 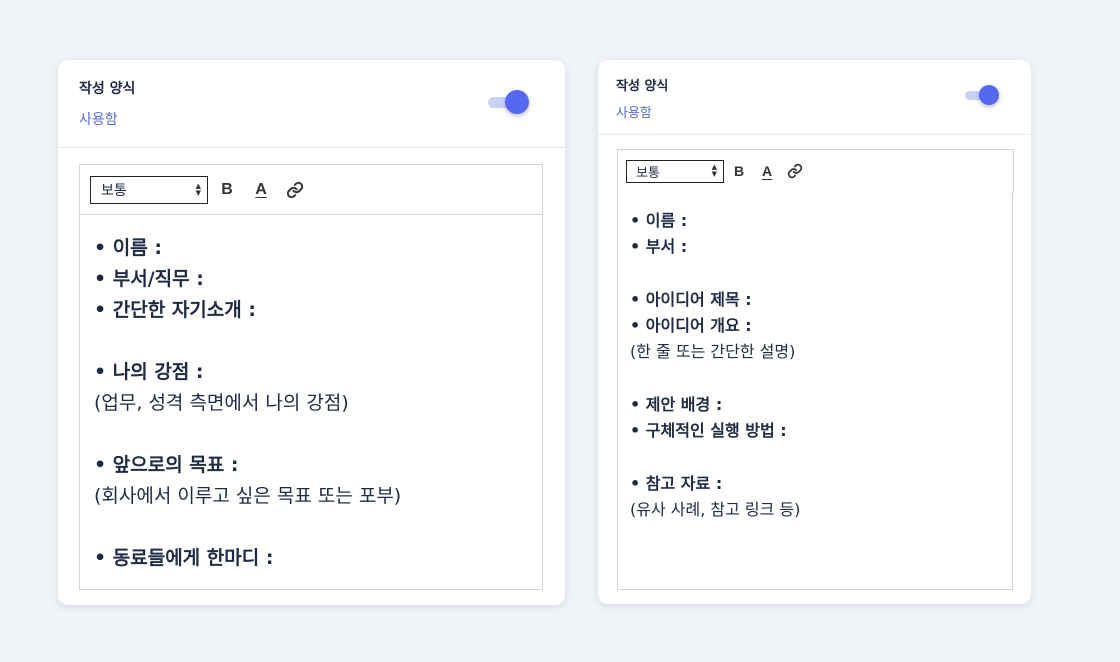 What do you see at coordinates (221, 403) in the screenshot?
I see `editor-line: (업무, 성격 측면에서 나의 강점)` at bounding box center [221, 403].